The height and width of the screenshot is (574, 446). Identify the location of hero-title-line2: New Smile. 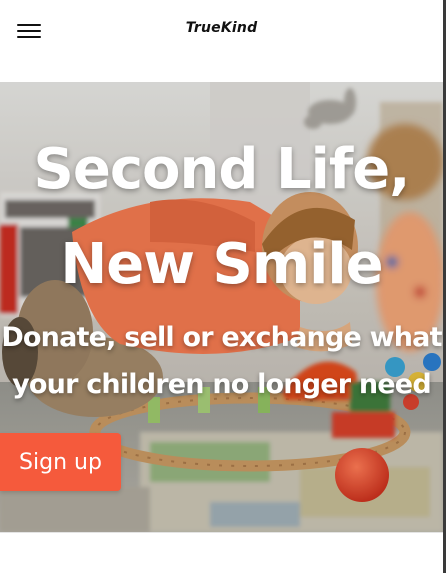
(221, 264).